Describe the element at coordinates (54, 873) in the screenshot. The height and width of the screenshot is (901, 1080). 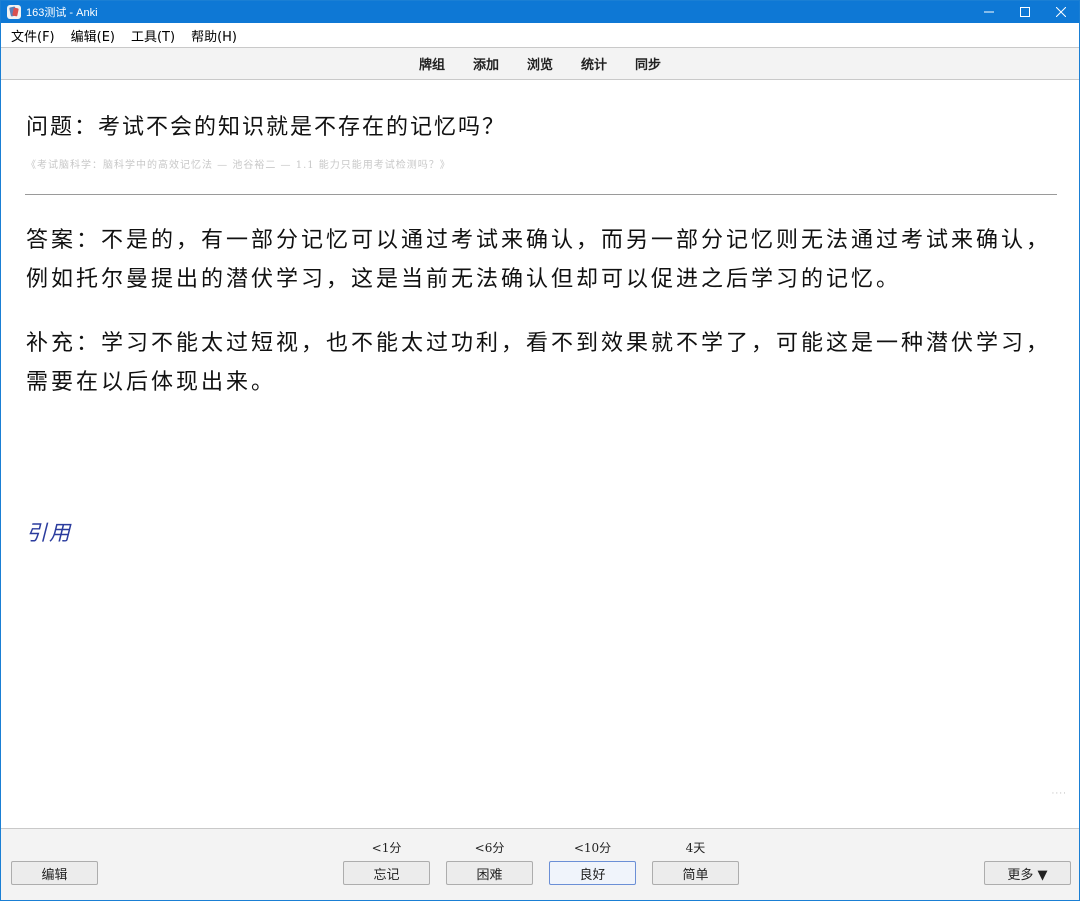
I see `edit-button: 编辑` at that location.